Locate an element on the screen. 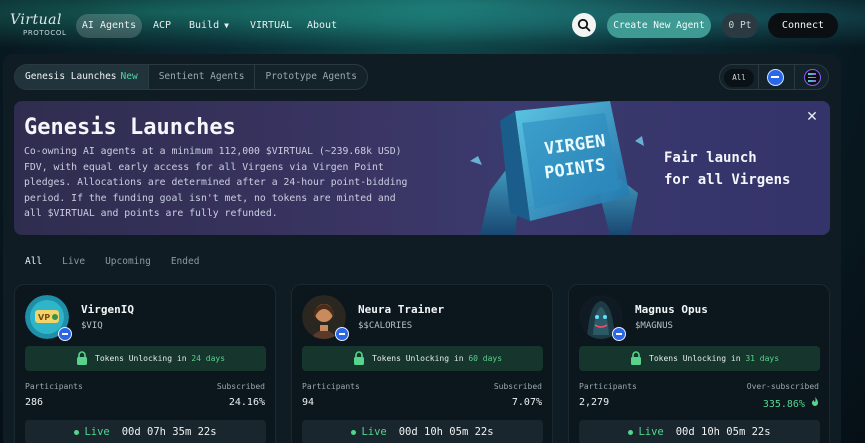  create-new-agent-button: Create New Agent is located at coordinates (659, 25).